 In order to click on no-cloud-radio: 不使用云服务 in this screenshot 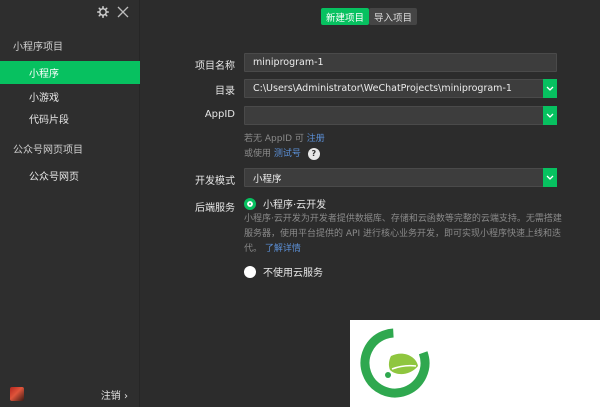, I will do `click(283, 271)`.